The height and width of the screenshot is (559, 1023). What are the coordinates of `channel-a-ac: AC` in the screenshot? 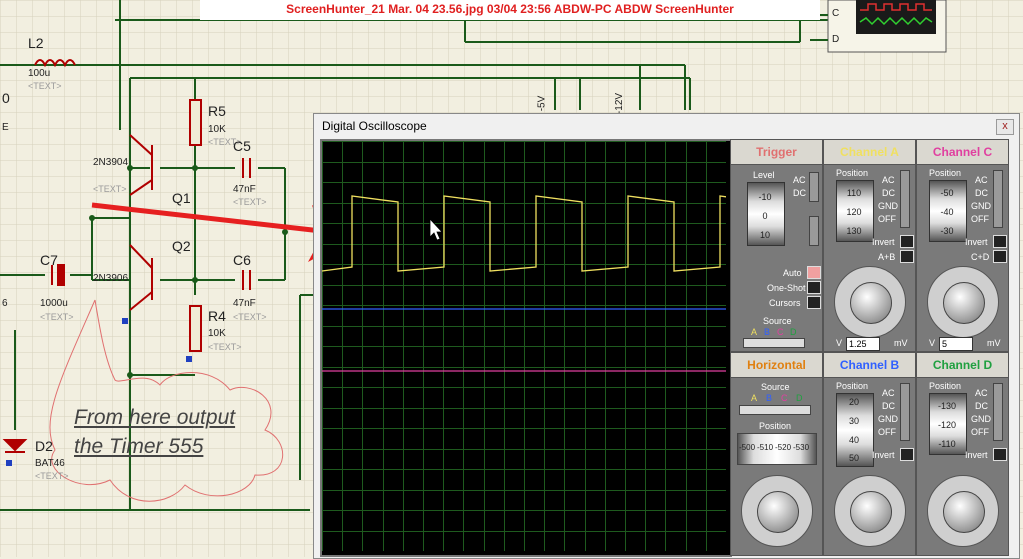 It's located at (888, 180).